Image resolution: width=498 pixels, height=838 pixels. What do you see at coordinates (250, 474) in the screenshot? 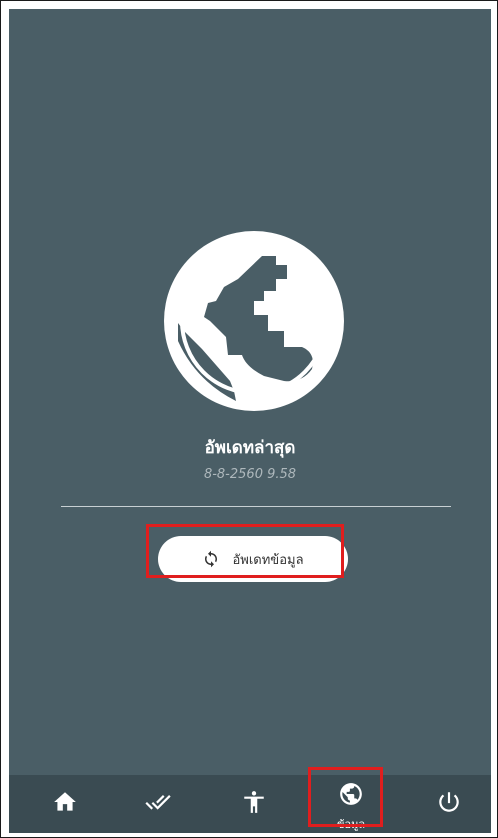
I see `last-update-date: 8-8-2560 9.58` at bounding box center [250, 474].